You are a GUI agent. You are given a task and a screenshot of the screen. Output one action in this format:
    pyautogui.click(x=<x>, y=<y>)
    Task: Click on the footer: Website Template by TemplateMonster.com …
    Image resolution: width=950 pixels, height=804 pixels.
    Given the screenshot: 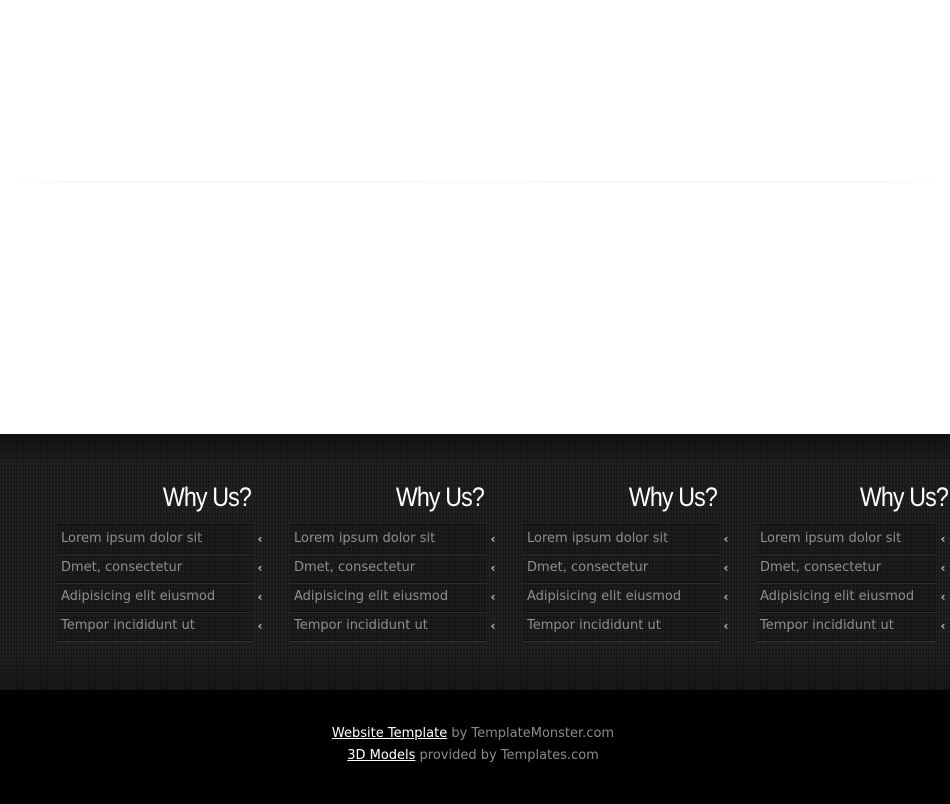 What is the action you would take?
    pyautogui.click(x=475, y=747)
    